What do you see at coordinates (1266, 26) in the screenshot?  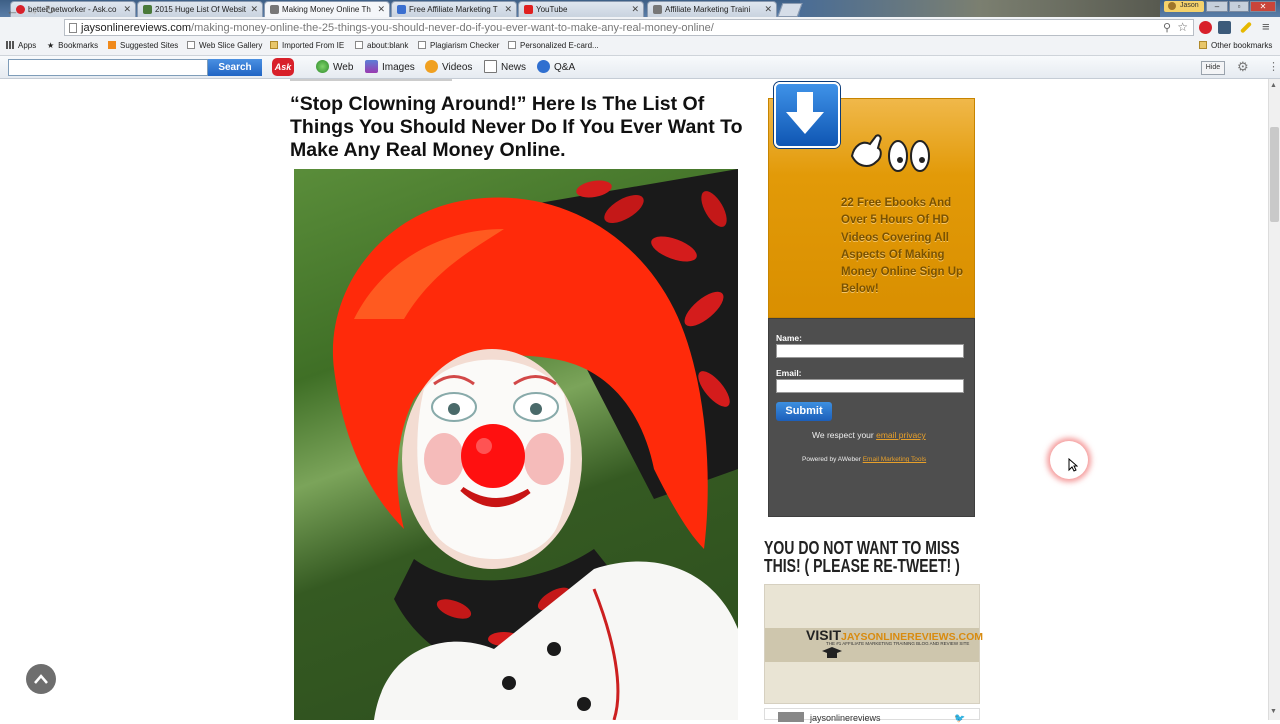 I see `menu-icon: ≡` at bounding box center [1266, 26].